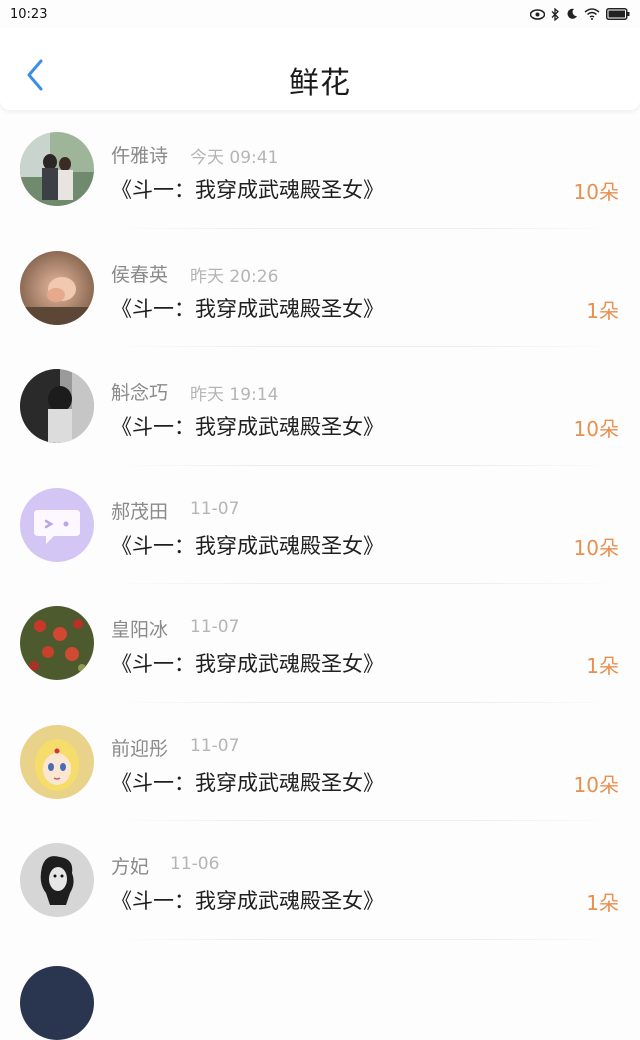 Image resolution: width=640 pixels, height=1040 pixels. Describe the element at coordinates (140, 630) in the screenshot. I see `sender-name: 皇阳冰` at that location.